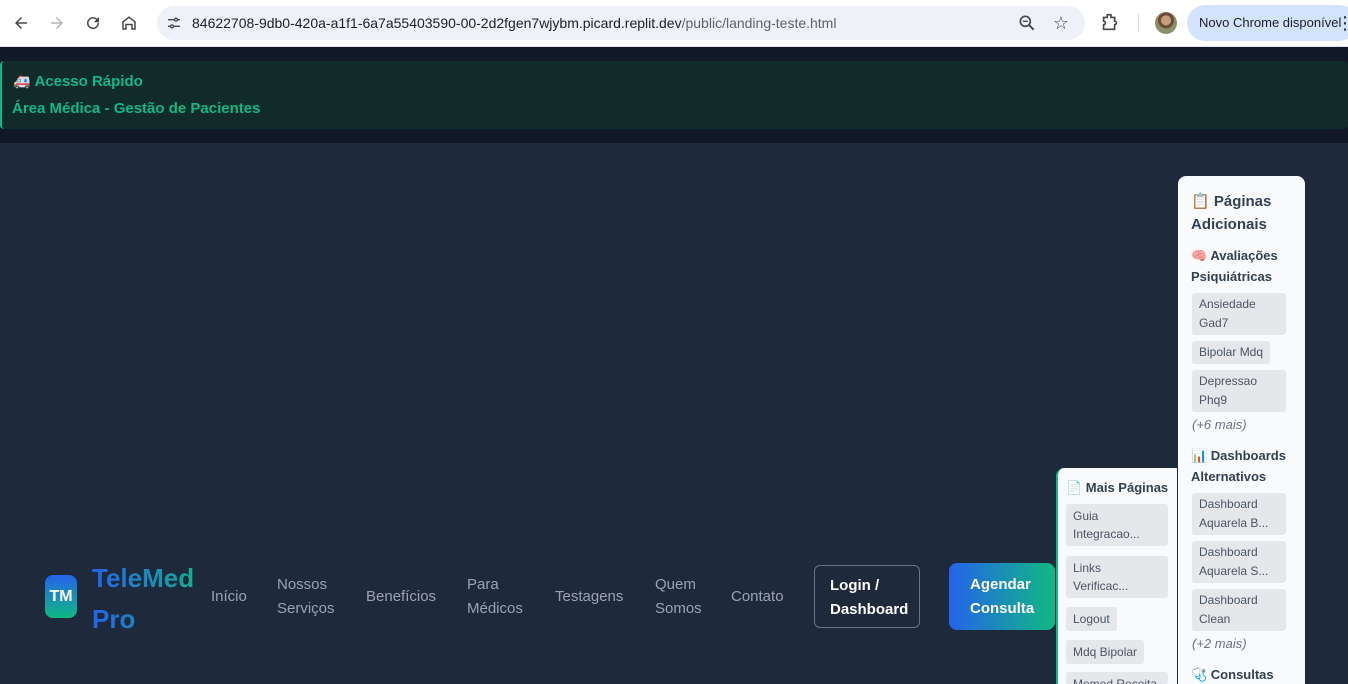  Describe the element at coordinates (1002, 608) in the screenshot. I see `cta-button-line2: Consulta` at that location.